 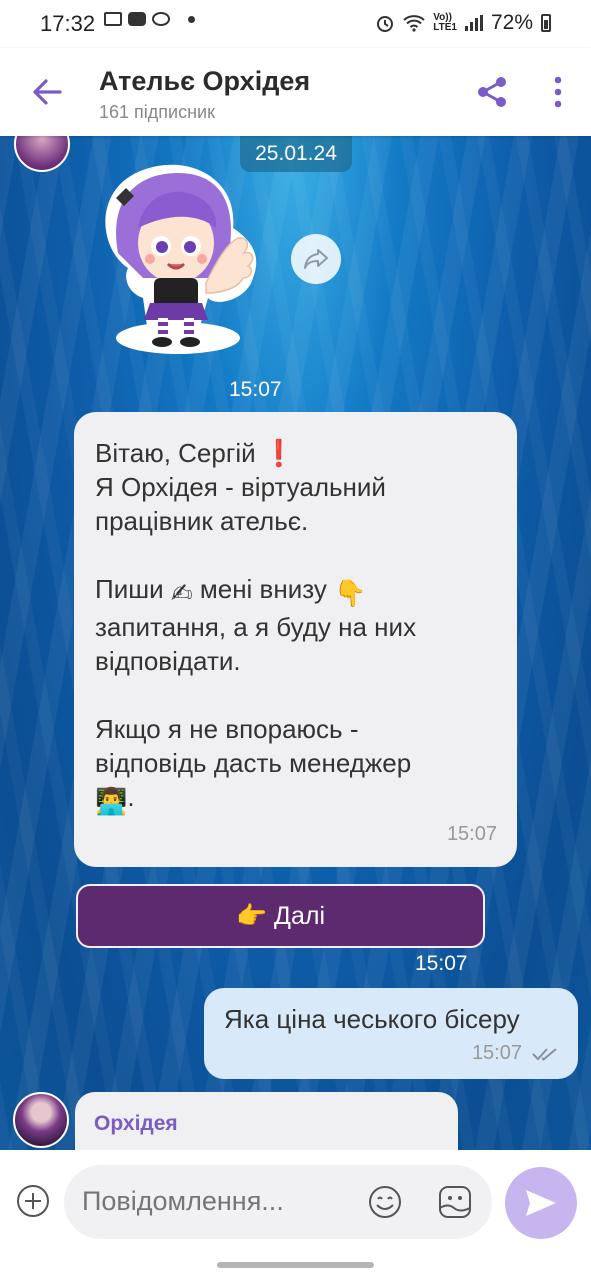 I want to click on message-time: 15:07, so click(x=471, y=834).